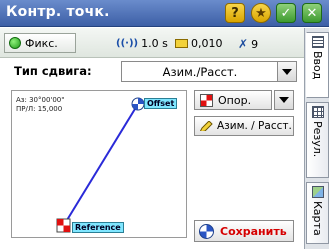 Image resolution: width=329 pixels, height=249 pixels. I want to click on epoch-value: 1.0 s, so click(154, 43).